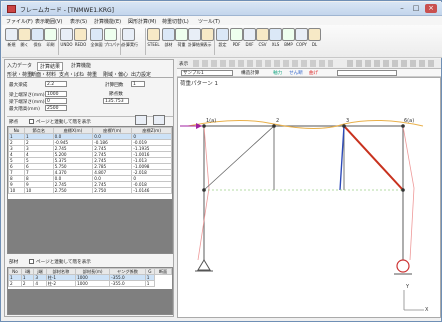  What do you see at coordinates (114, 85) in the screenshot?
I see `count-label: 計算回数` at bounding box center [114, 85].